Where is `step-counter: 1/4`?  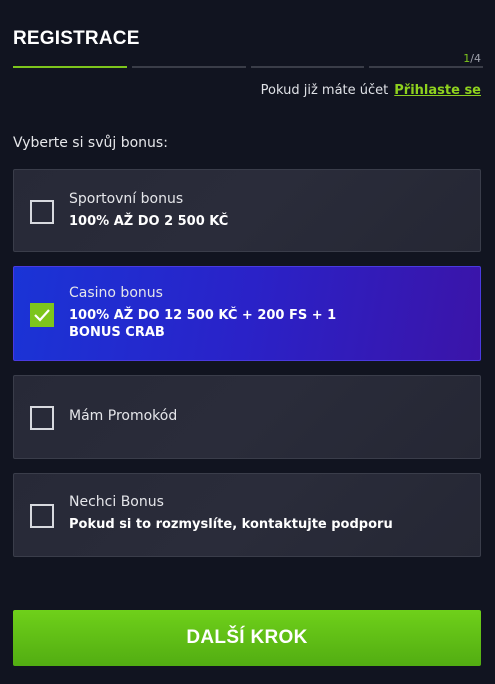 step-counter: 1/4 is located at coordinates (472, 58).